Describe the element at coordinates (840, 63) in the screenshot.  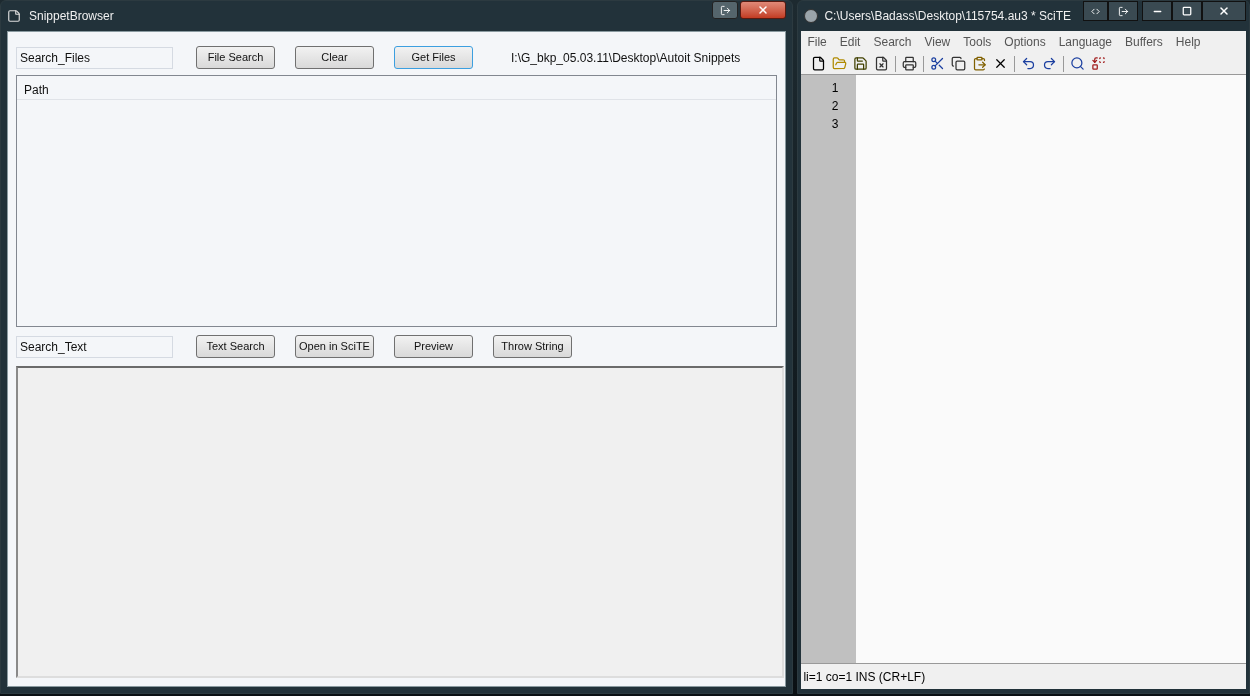
I see `open-folder-icon` at that location.